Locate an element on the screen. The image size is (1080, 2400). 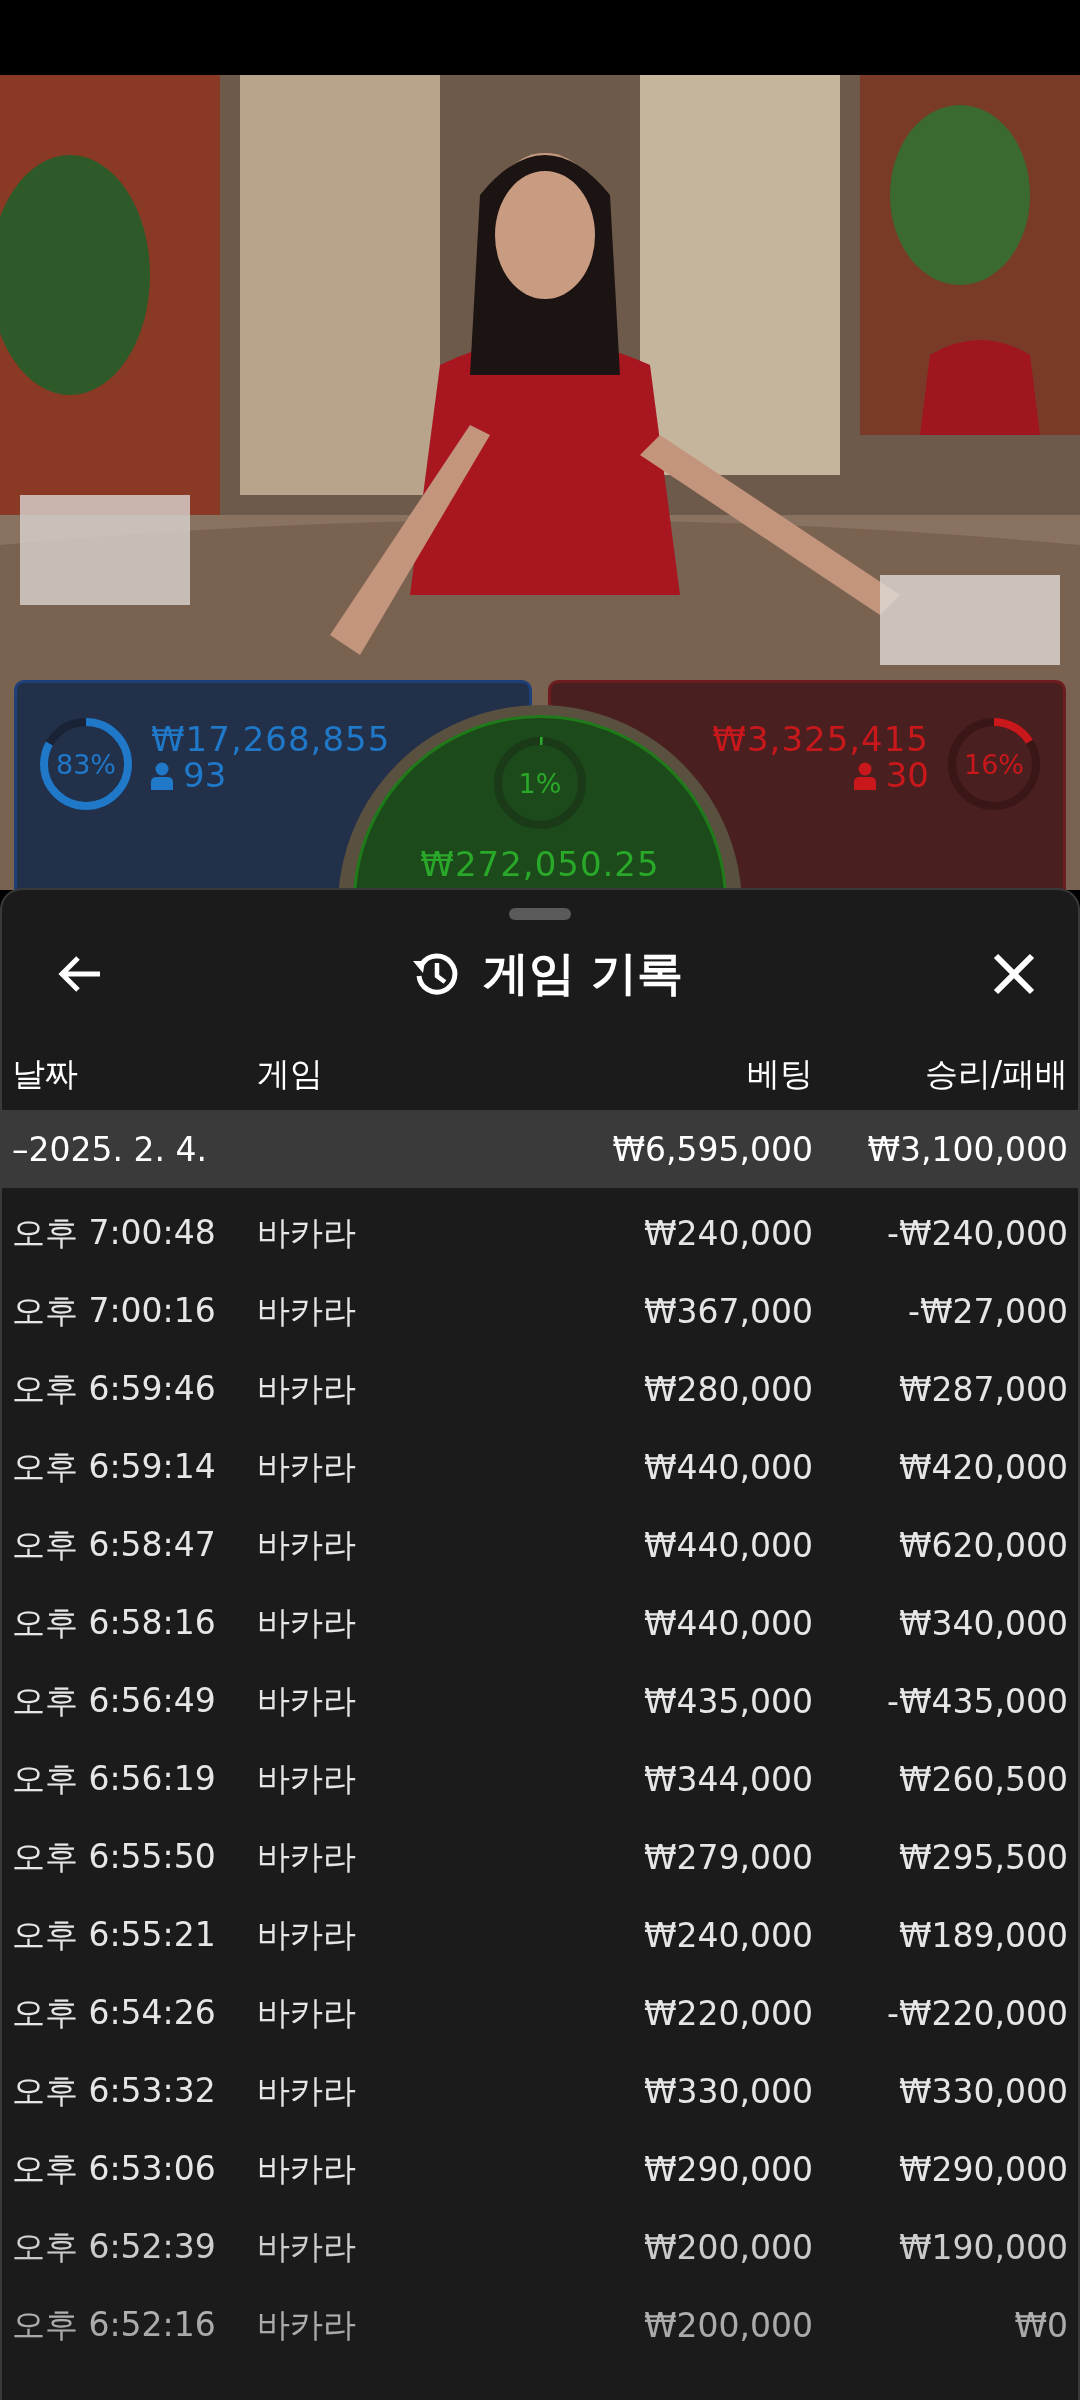
result-cell-text: ₩620,000 is located at coordinates (982, 1545).